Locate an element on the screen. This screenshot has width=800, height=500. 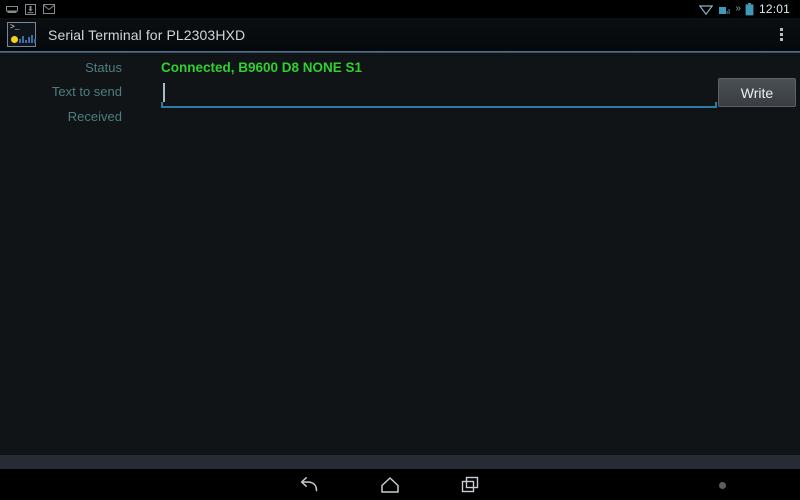
usb-debug-icon is located at coordinates (12, 9).